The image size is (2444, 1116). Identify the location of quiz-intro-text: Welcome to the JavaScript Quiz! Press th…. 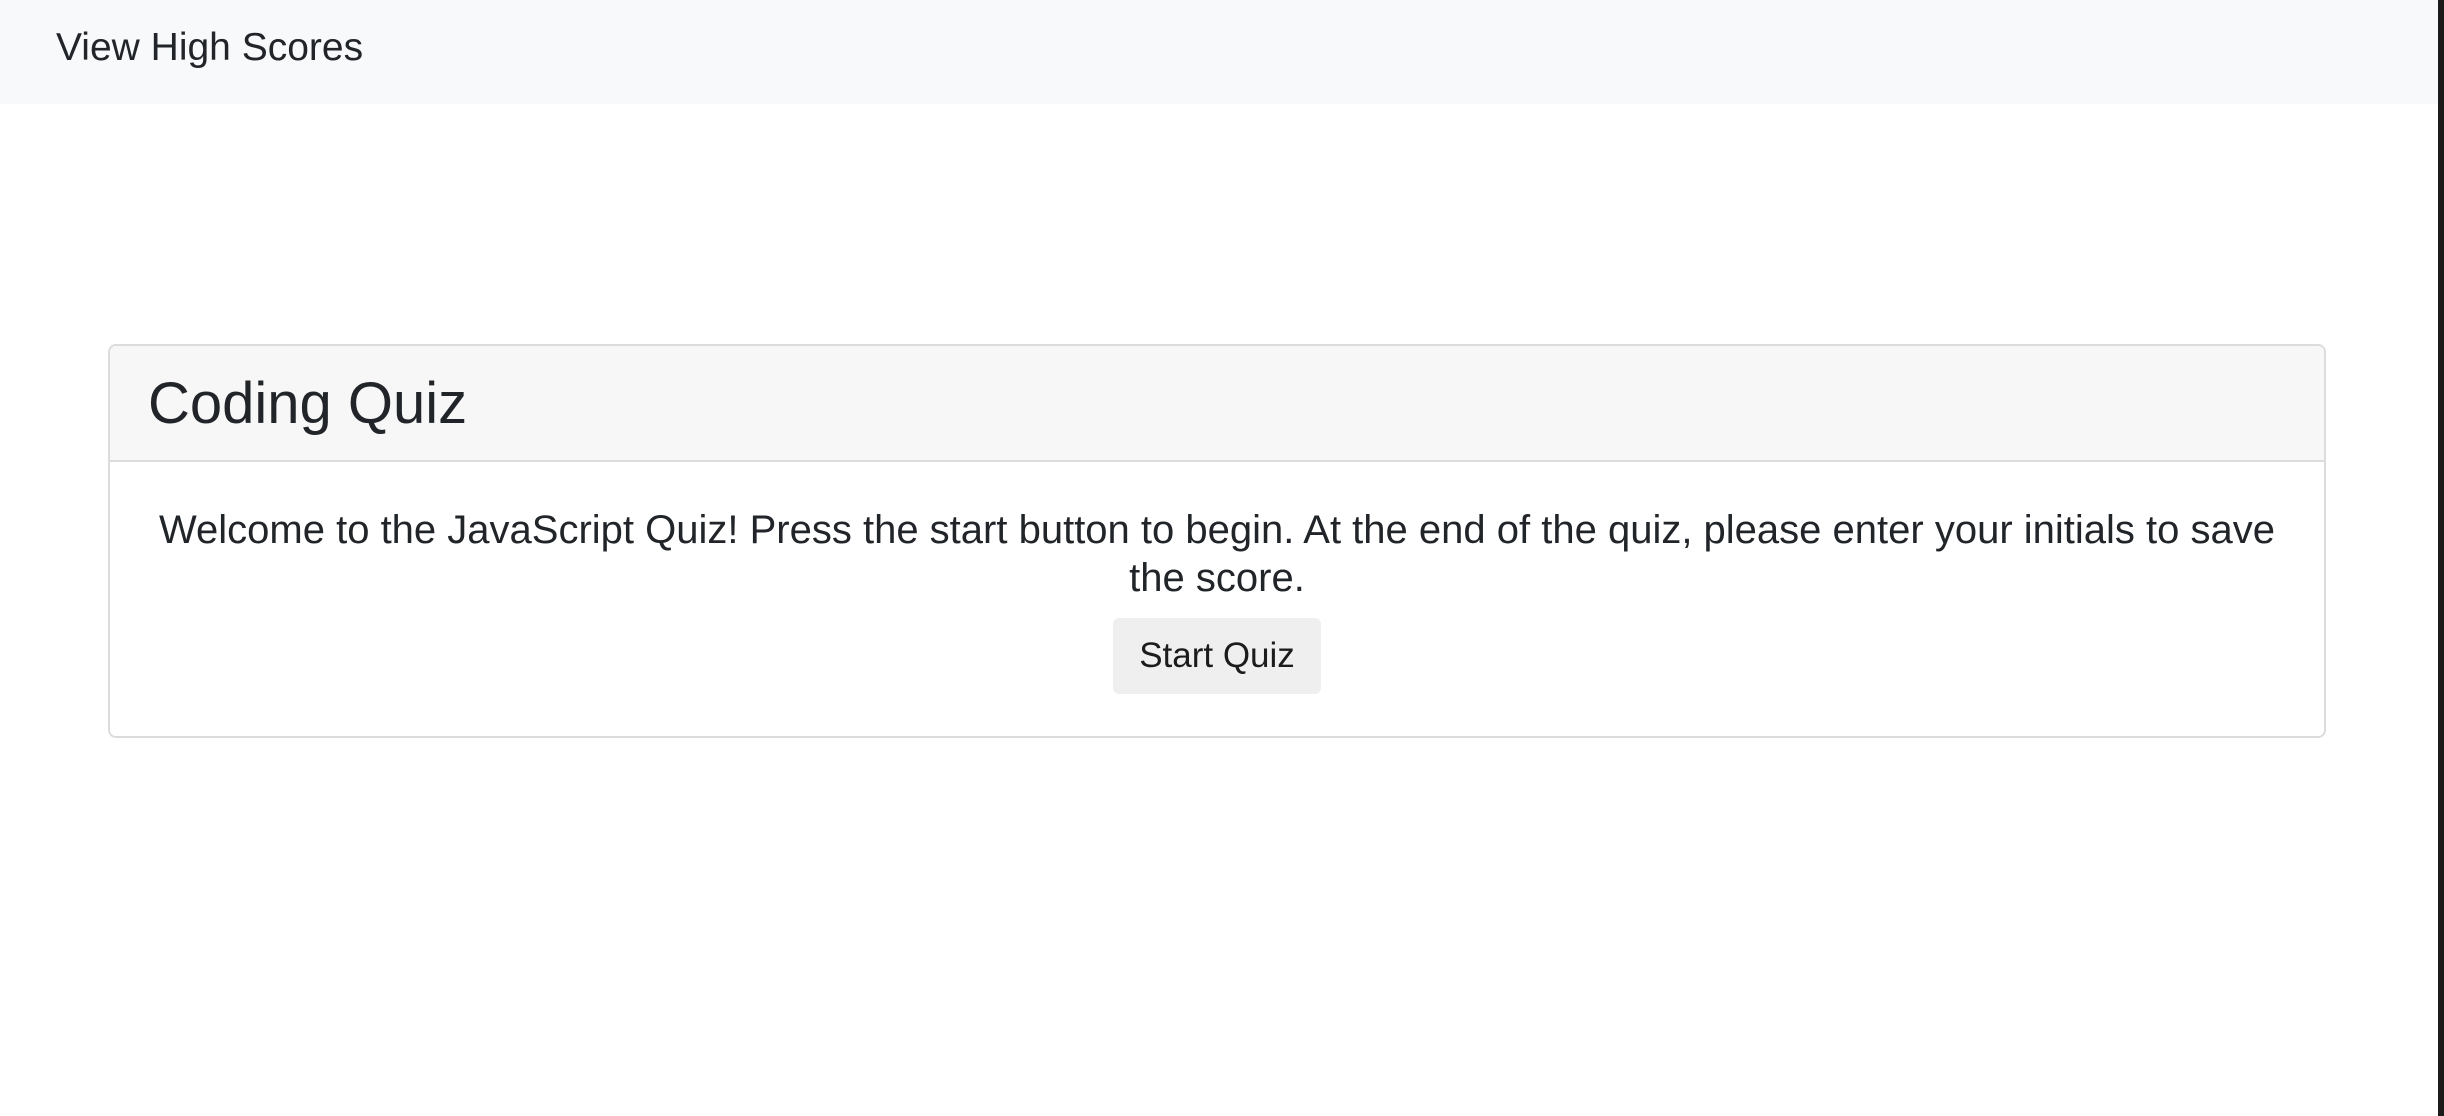
(1217, 554).